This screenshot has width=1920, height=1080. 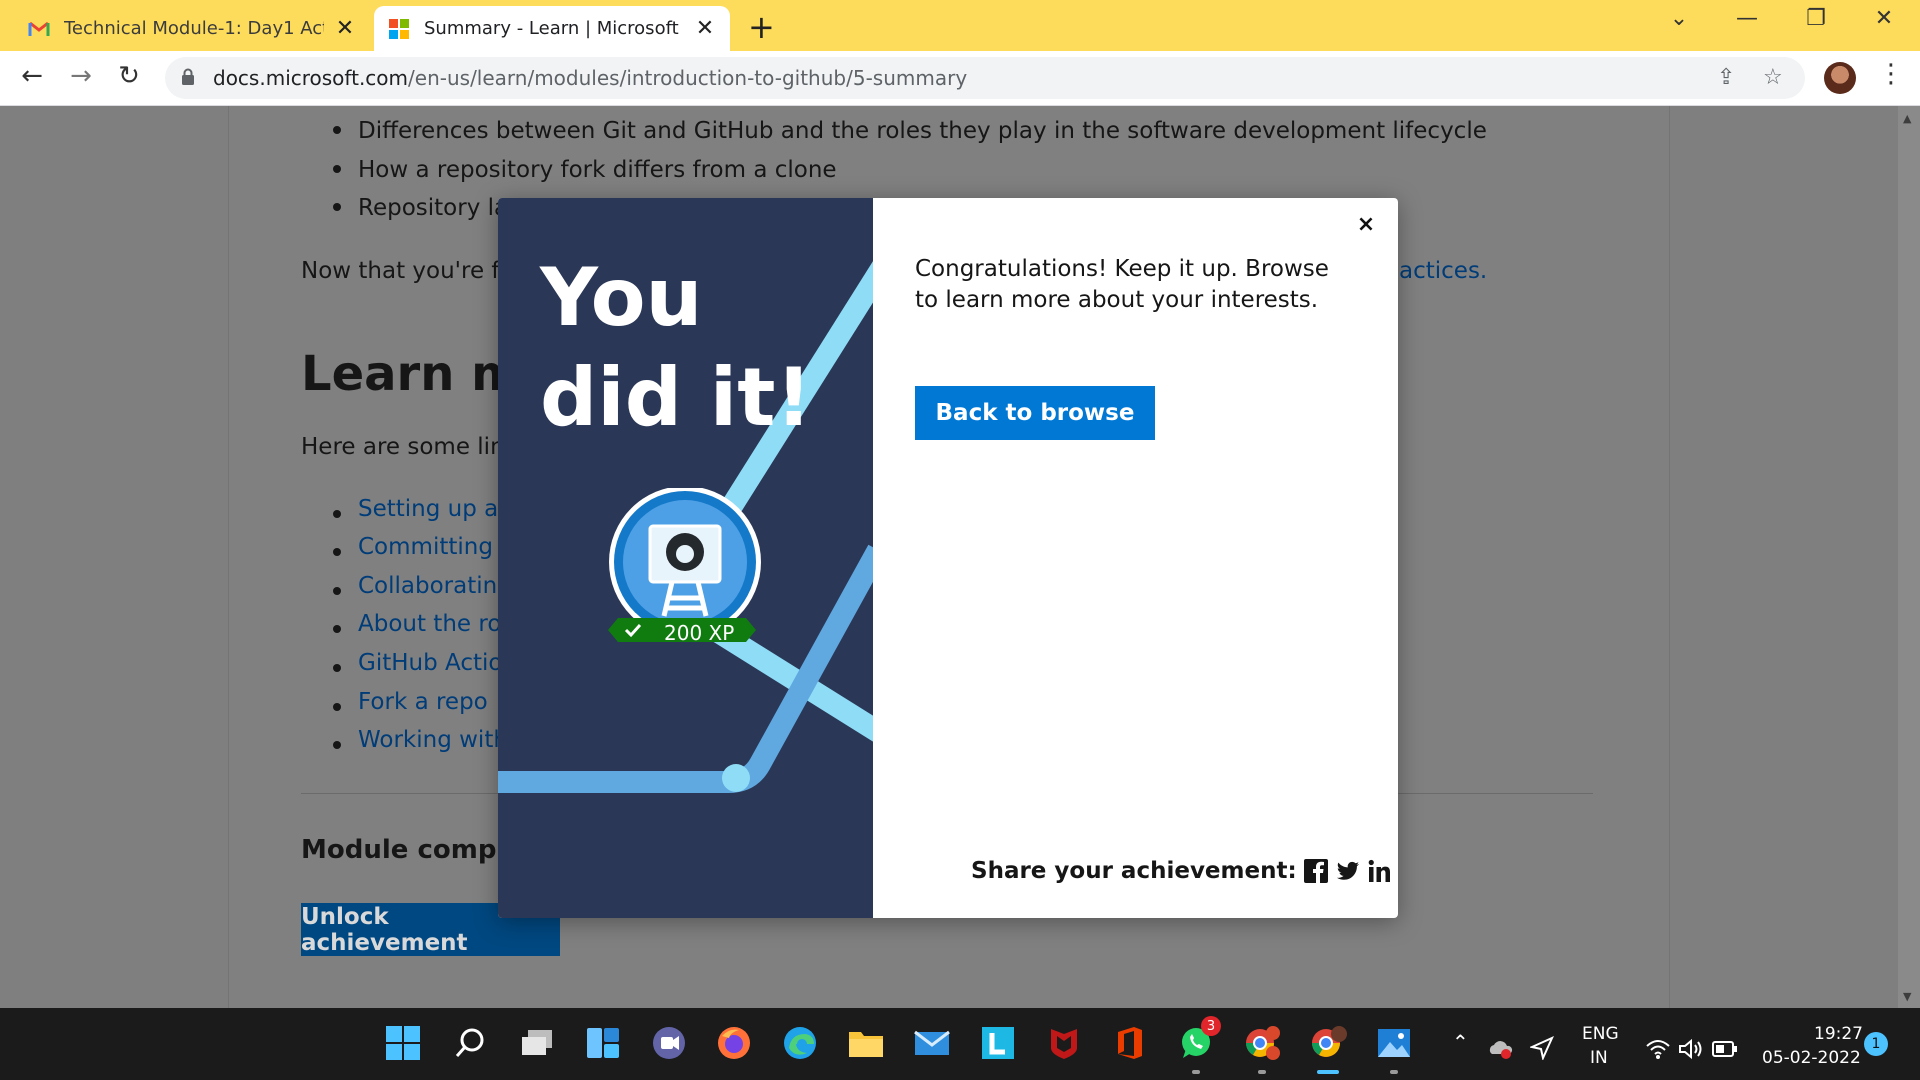 I want to click on chat-icon, so click(x=669, y=1043).